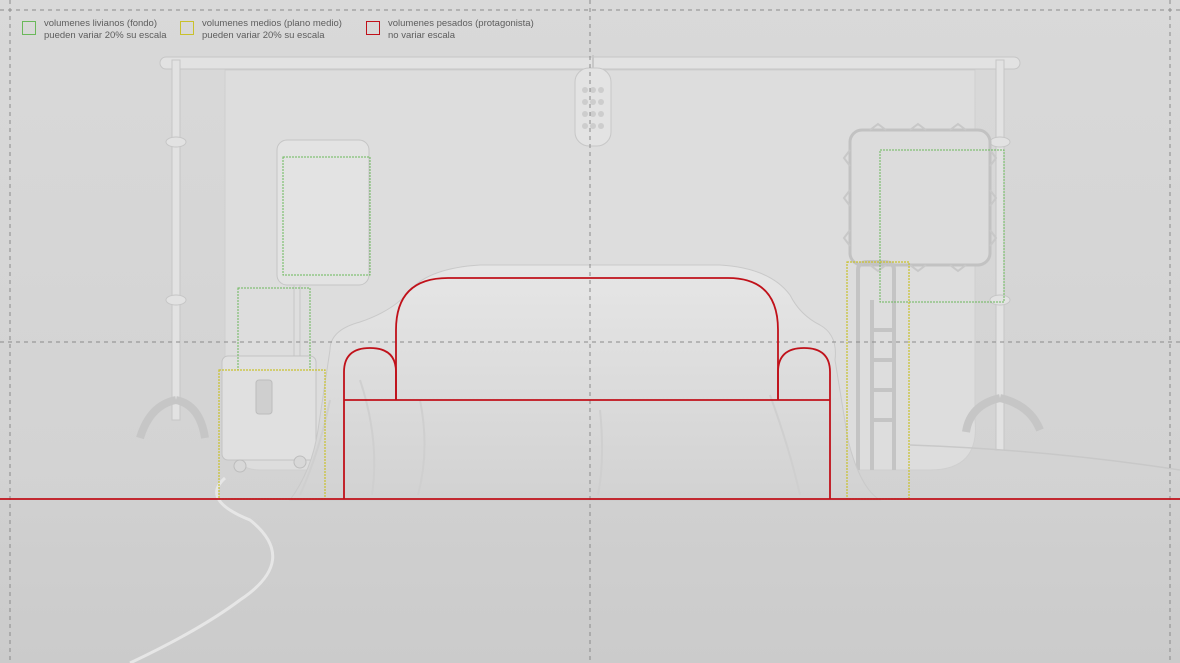 The width and height of the screenshot is (1180, 663). Describe the element at coordinates (920, 197) in the screenshot. I see `lighted-mirror` at that location.